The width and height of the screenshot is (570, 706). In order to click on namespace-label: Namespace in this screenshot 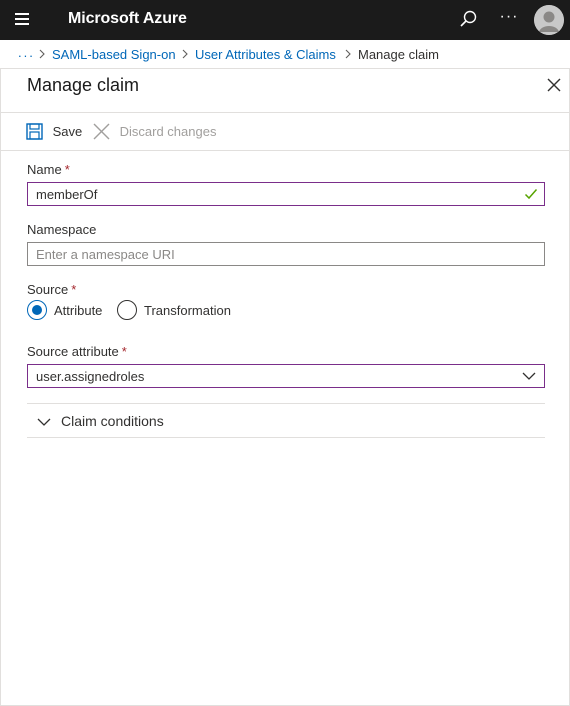, I will do `click(62, 229)`.